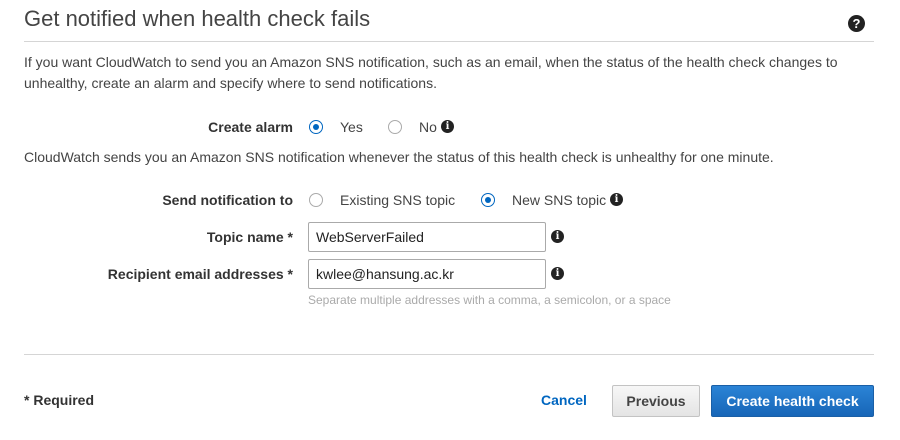 The image size is (900, 440). Describe the element at coordinates (449, 354) in the screenshot. I see `footer-divider` at that location.